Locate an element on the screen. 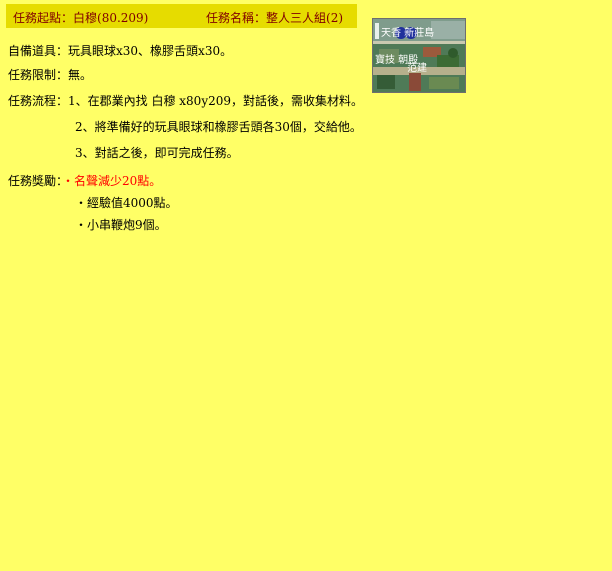 The image size is (612, 571). quest-process-label: 任務流程： is located at coordinates (38, 101).